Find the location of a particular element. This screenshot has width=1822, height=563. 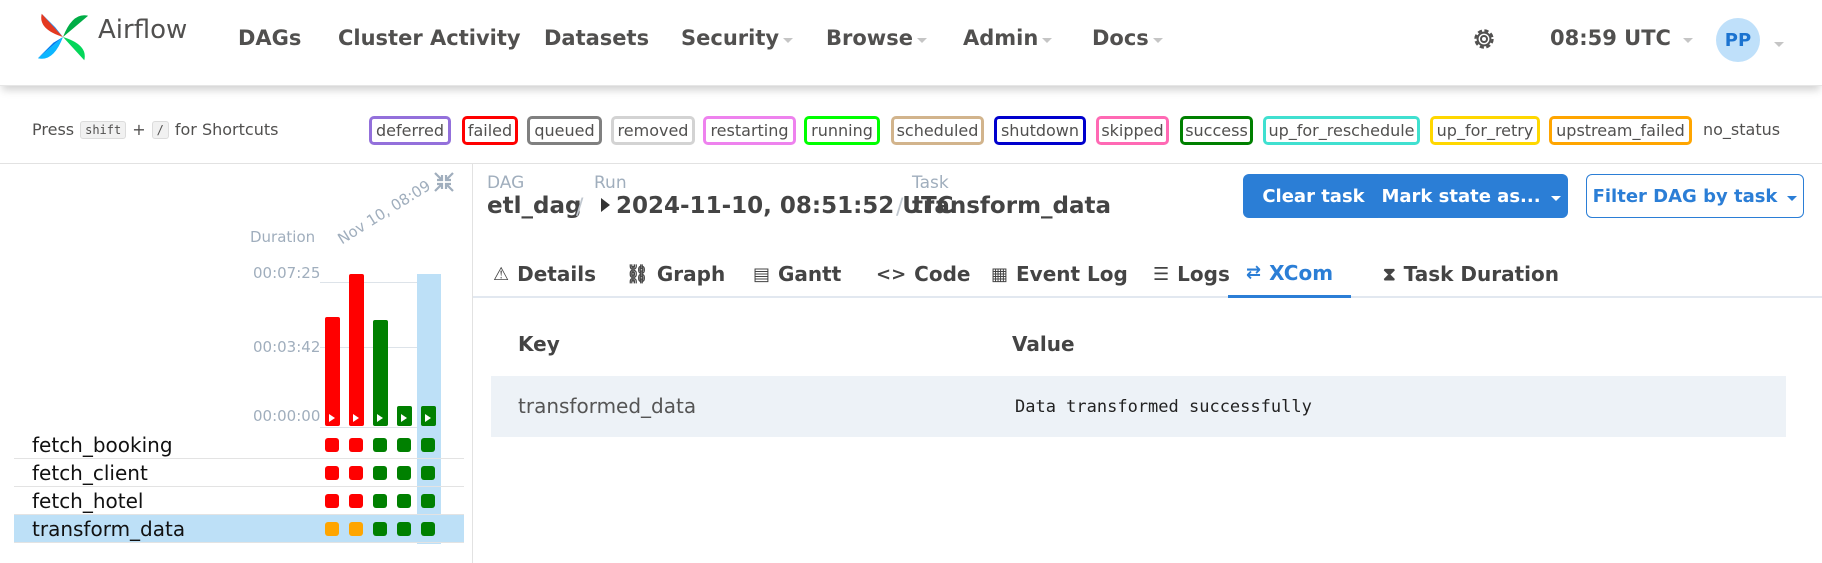

timezone-dropdown: 08:59 UTC is located at coordinates (1621, 38).